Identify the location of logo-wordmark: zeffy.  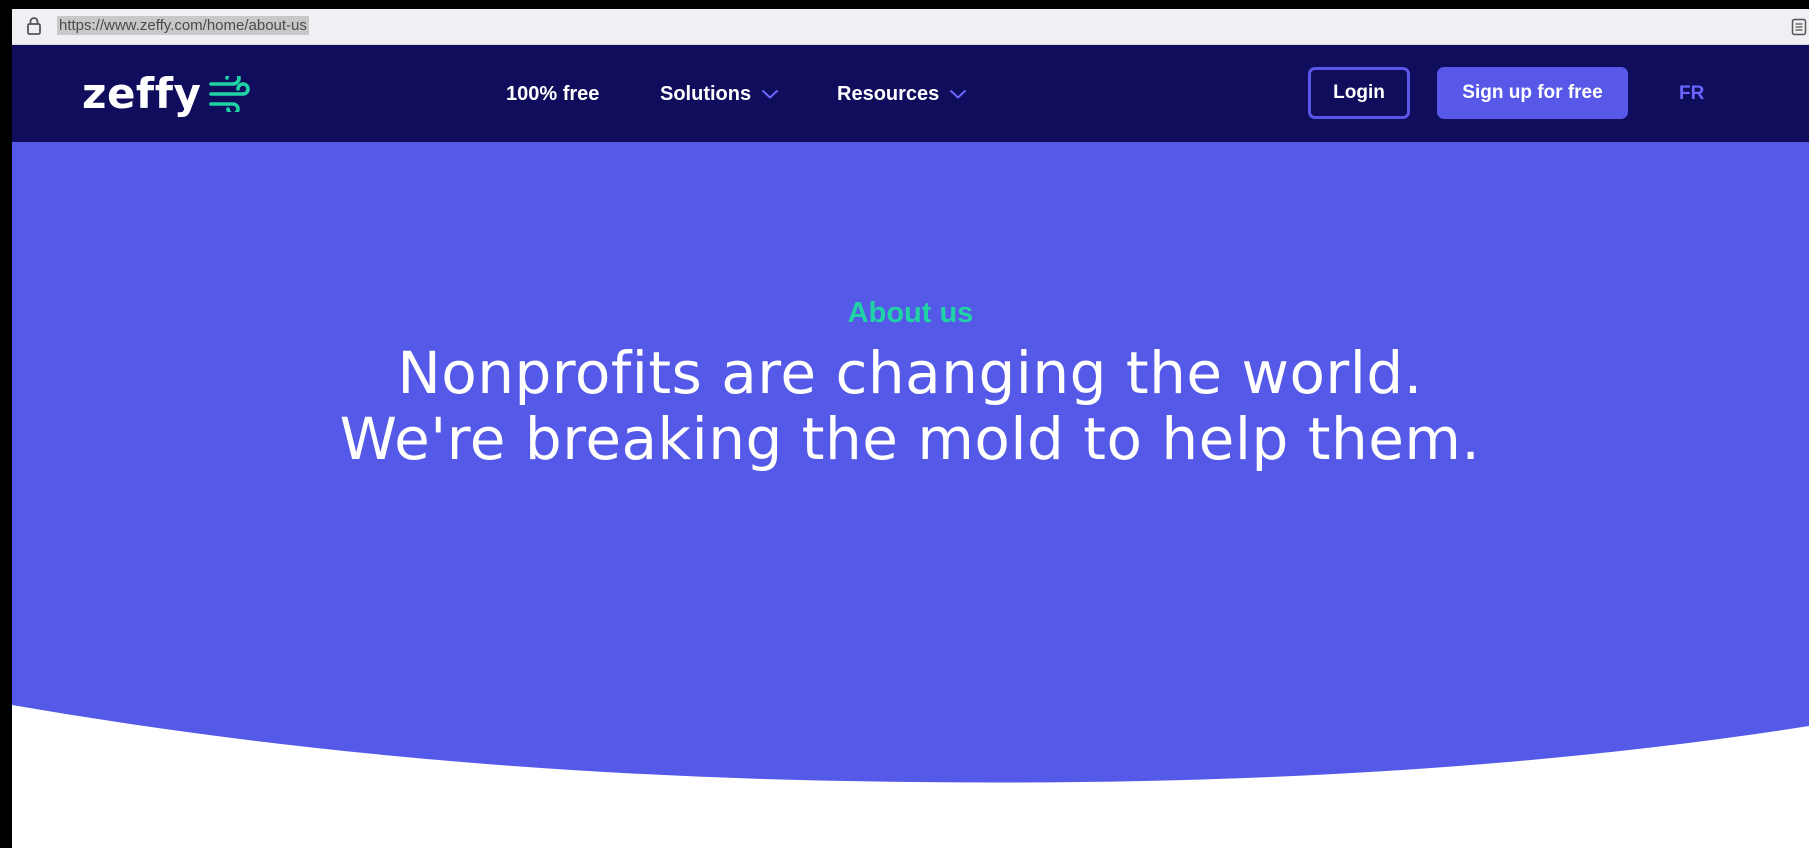
(142, 93).